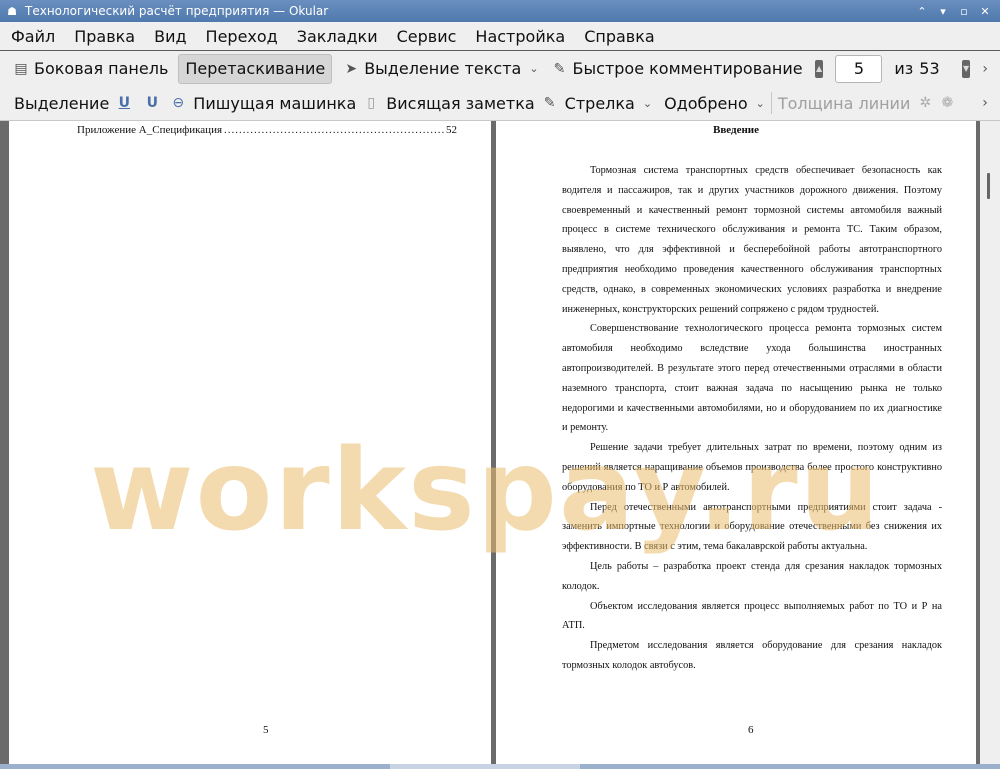 The width and height of the screenshot is (1000, 769). I want to click on selection-tool-button: Выделение, so click(61, 103).